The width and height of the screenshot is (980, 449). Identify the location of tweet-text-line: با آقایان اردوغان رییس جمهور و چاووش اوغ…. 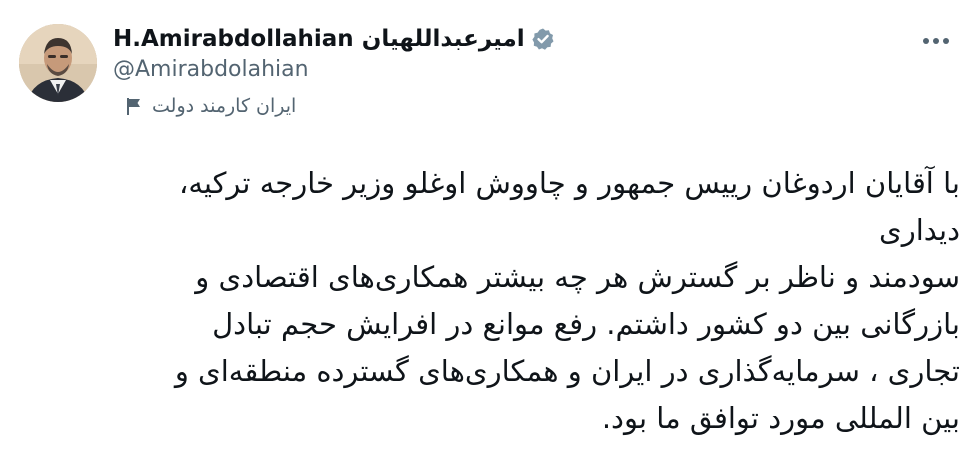
(569, 183).